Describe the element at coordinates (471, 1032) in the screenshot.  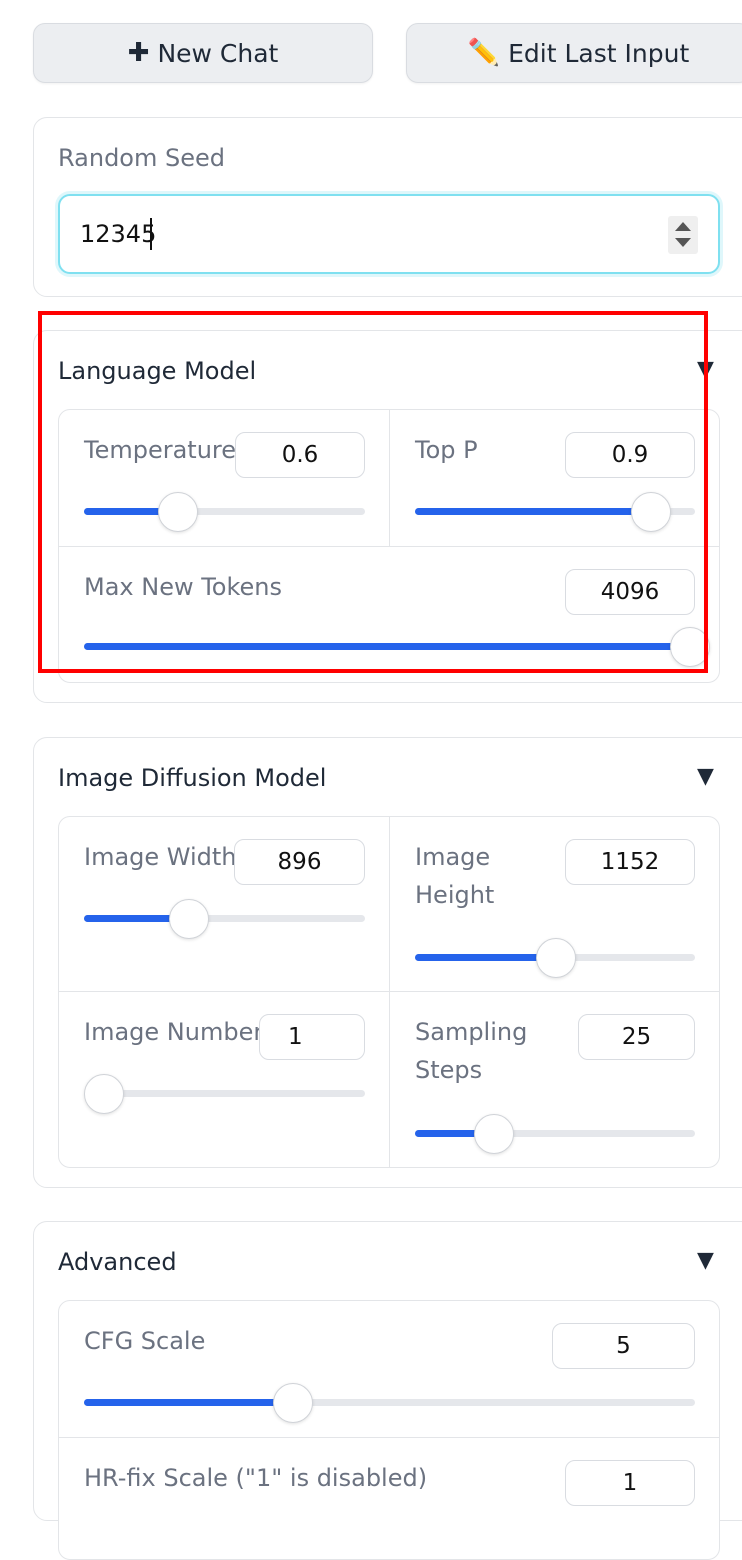
I see `sampling-steps-label-line1: Sampling` at that location.